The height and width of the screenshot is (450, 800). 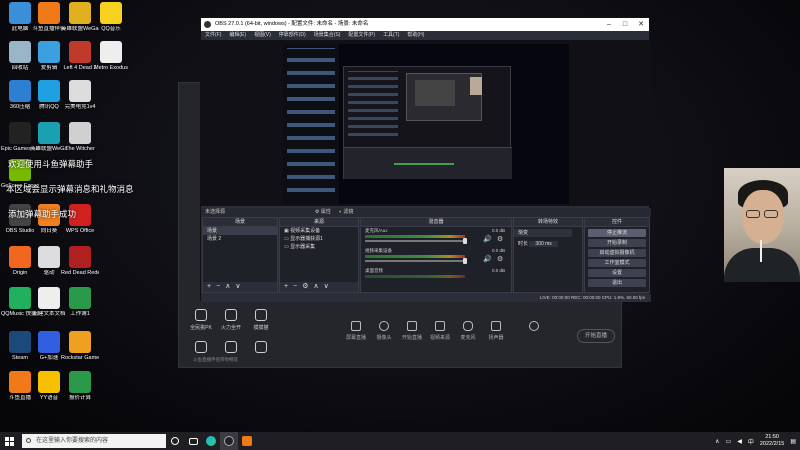 What do you see at coordinates (229, 441) in the screenshot?
I see `obs-taskbar-icon` at bounding box center [229, 441].